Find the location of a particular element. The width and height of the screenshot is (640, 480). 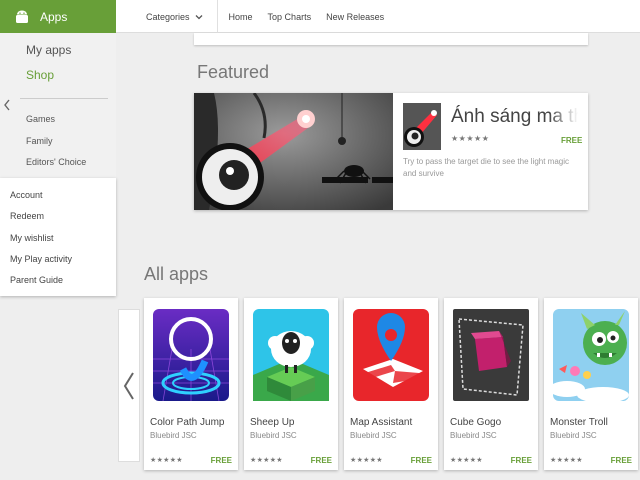

account-link: Account is located at coordinates (26, 195).